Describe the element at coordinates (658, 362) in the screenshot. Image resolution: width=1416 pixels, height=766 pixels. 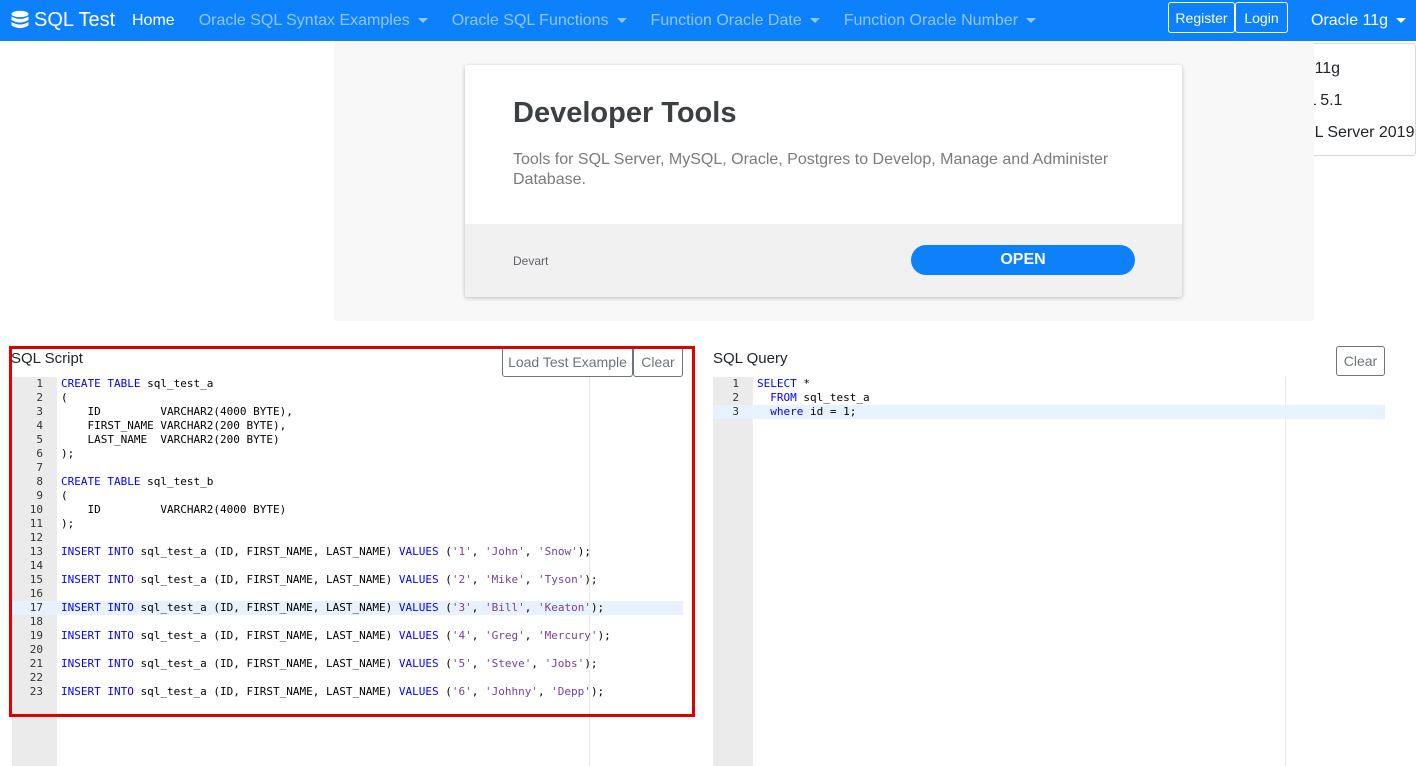
I see `script-clear-button: Clear` at that location.